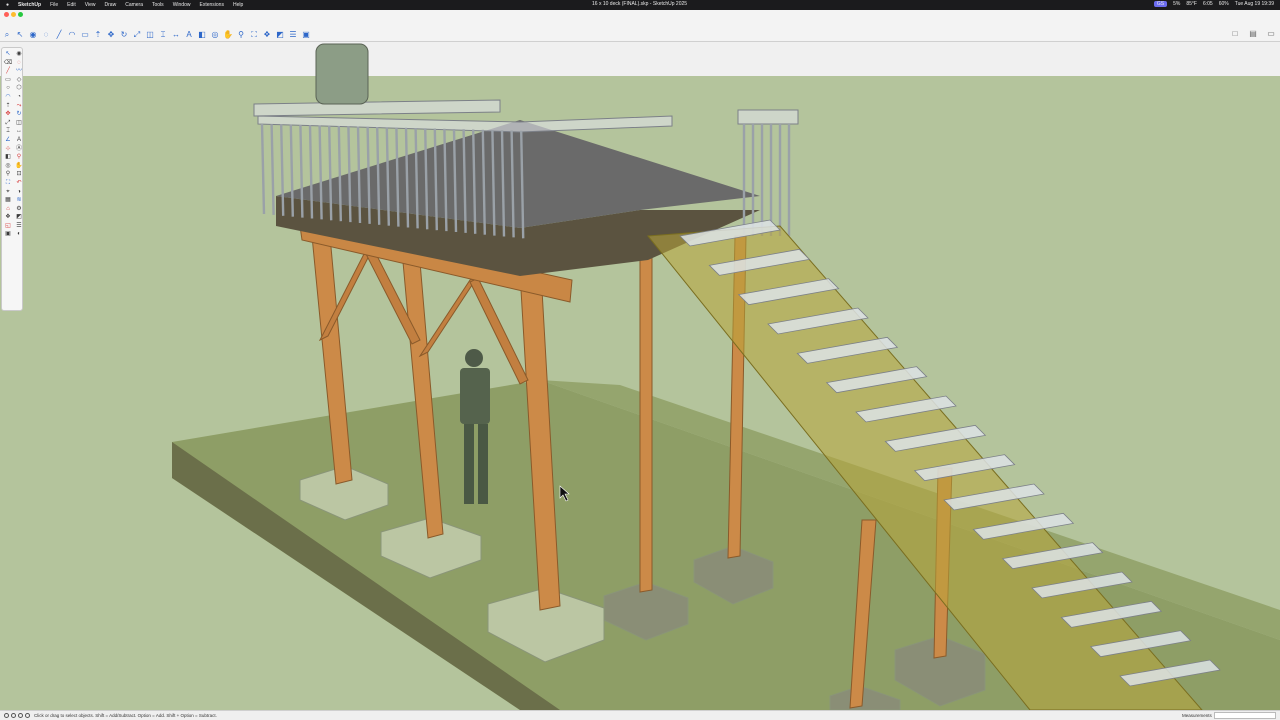 This screenshot has width=1280, height=720. I want to click on zoom-window-icon, so click(20, 14).